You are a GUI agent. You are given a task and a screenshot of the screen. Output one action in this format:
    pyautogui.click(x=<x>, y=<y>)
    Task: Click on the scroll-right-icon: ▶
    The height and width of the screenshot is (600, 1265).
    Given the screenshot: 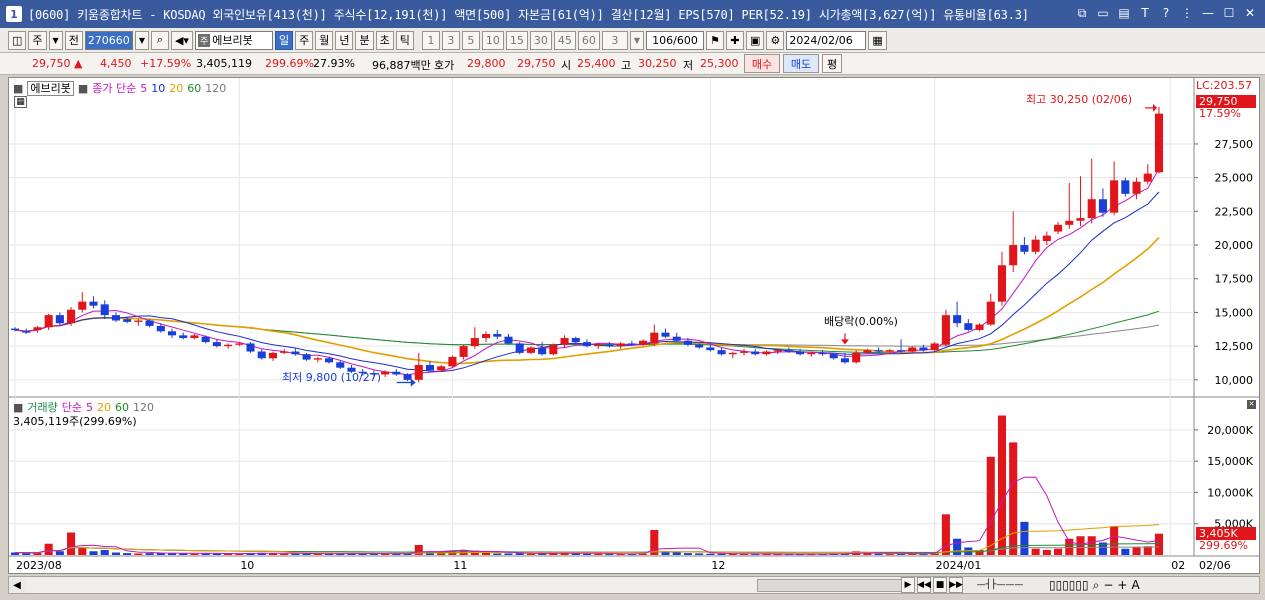 What is the action you would take?
    pyautogui.click(x=908, y=585)
    